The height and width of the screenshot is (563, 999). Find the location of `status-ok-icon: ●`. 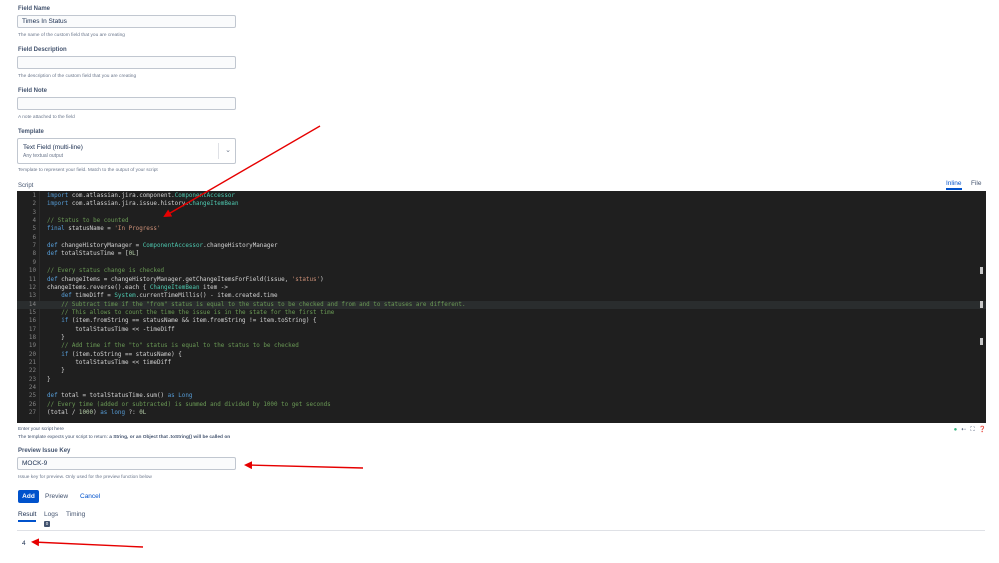

status-ok-icon: ● is located at coordinates (955, 430).